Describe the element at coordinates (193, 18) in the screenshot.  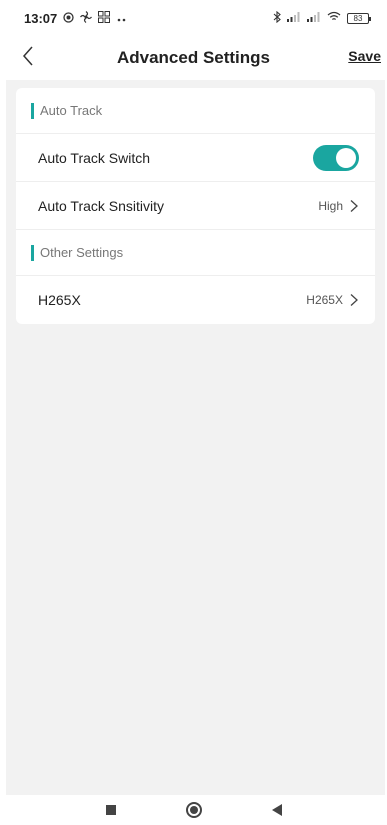
I see `status-bar: 13:07 83` at that location.